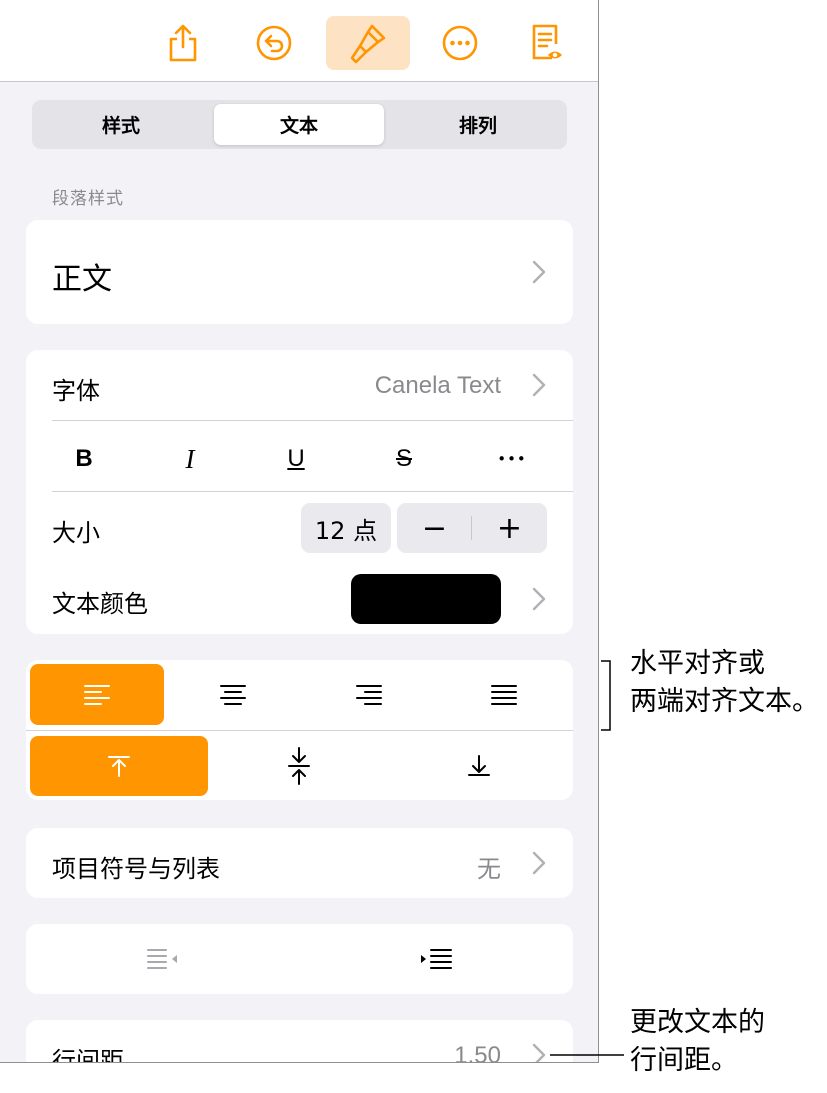 The width and height of the screenshot is (827, 1093). I want to click on callout-lines, so click(587, 858).